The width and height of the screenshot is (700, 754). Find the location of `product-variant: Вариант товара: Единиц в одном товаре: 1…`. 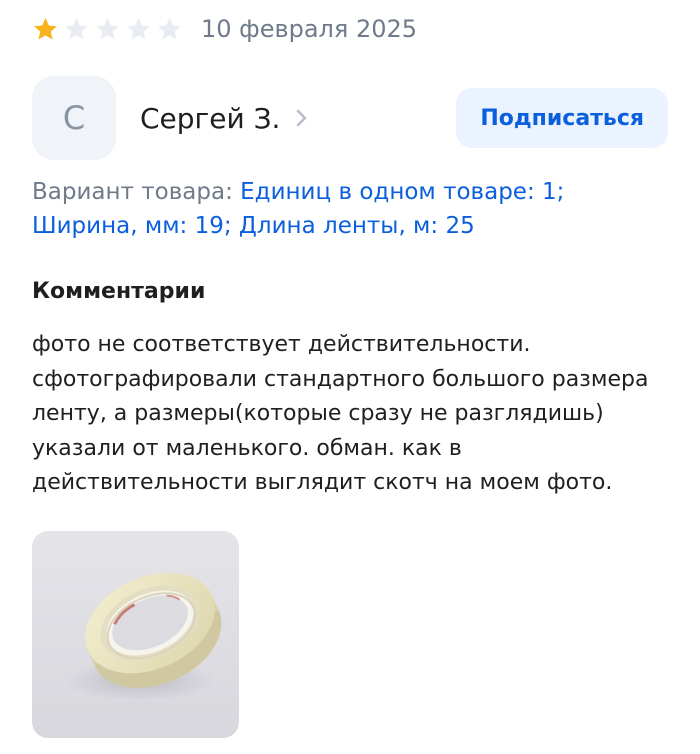

product-variant: Вариант товара: Единиц в одном товаре: 1… is located at coordinates (352, 209).